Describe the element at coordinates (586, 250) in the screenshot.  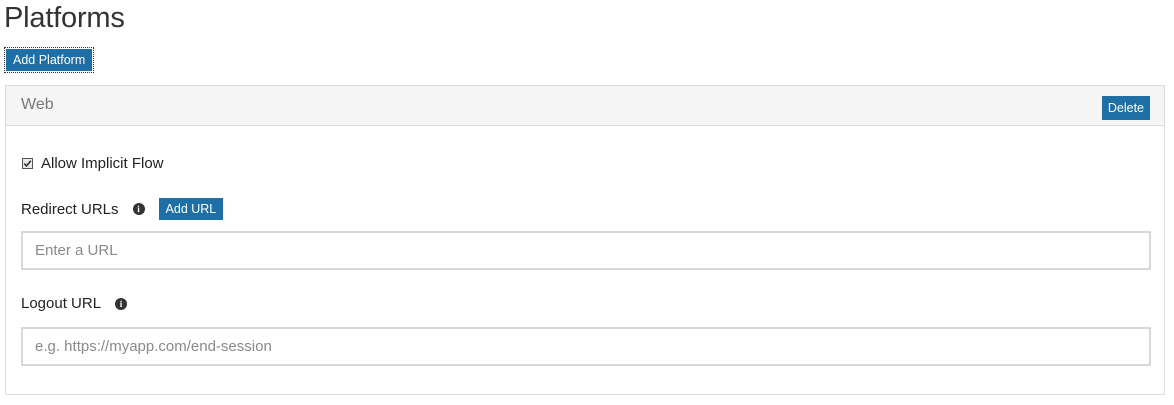
I see `redirect-url-input` at that location.